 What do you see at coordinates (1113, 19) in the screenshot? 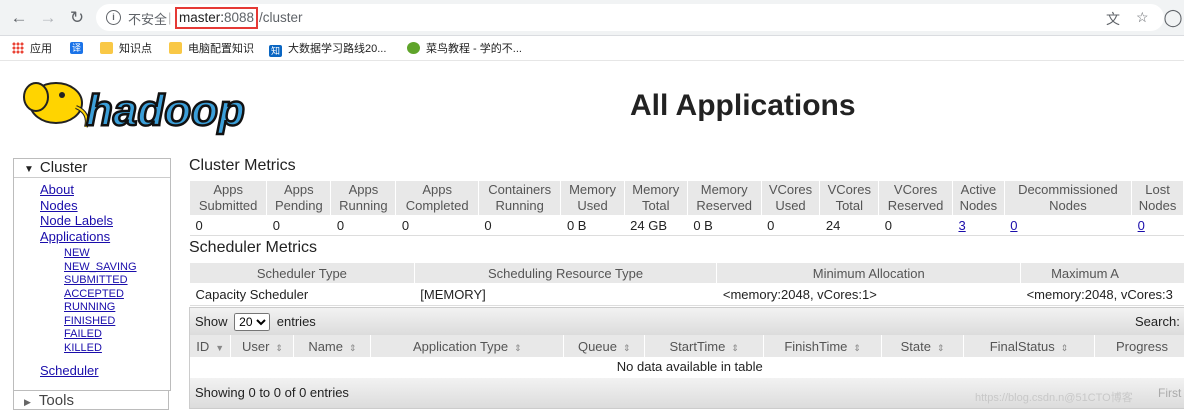
I see `translate-icon: 文` at bounding box center [1113, 19].